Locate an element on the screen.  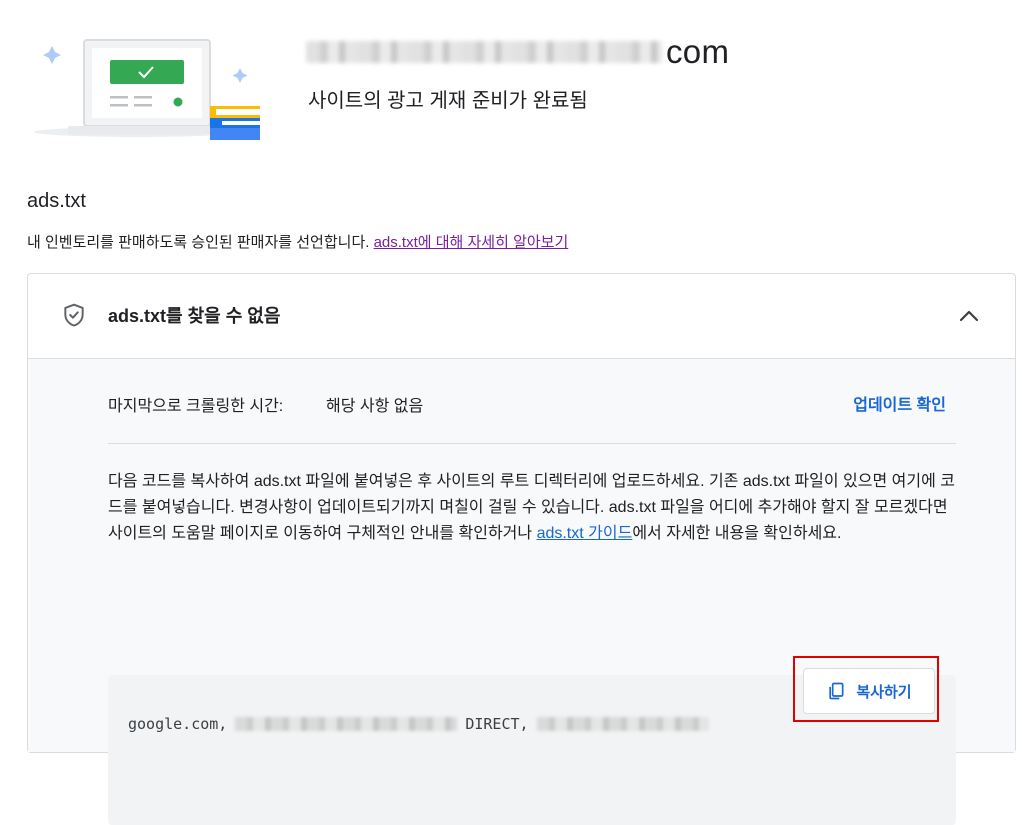
instructions-part-2: 에서 자세한 내용을 확인하세요. is located at coordinates (737, 533).